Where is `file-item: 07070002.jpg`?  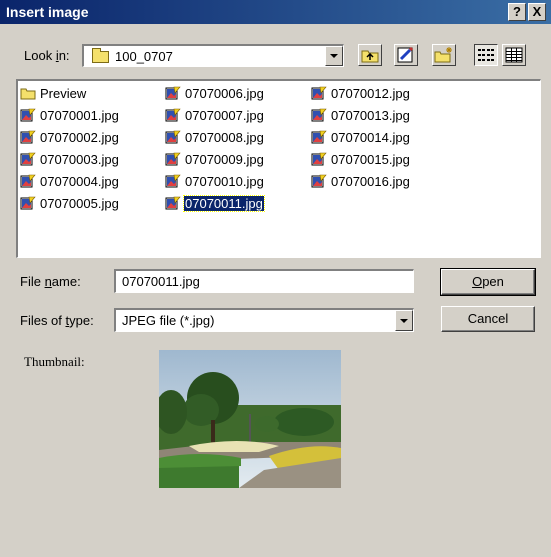
file-item: 07070002.jpg is located at coordinates (70, 137).